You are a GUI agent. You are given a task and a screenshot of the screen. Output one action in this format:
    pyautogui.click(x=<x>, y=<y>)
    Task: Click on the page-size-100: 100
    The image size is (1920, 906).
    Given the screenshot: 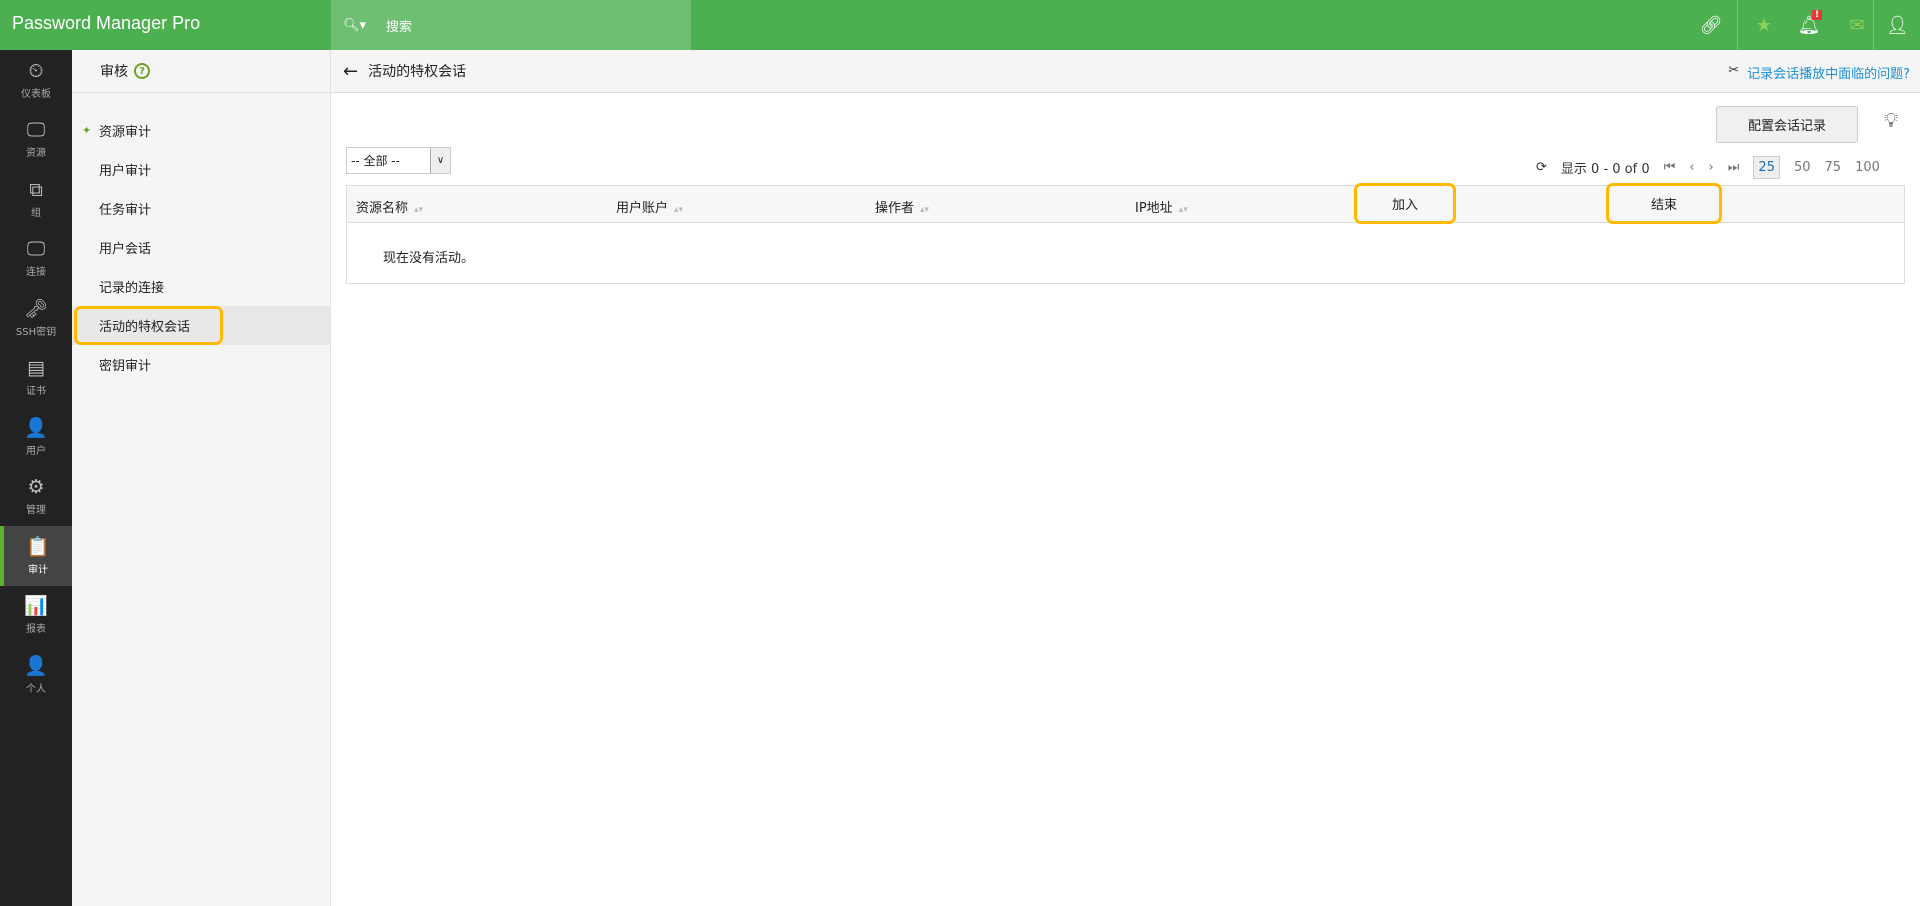 What is the action you would take?
    pyautogui.click(x=1867, y=167)
    